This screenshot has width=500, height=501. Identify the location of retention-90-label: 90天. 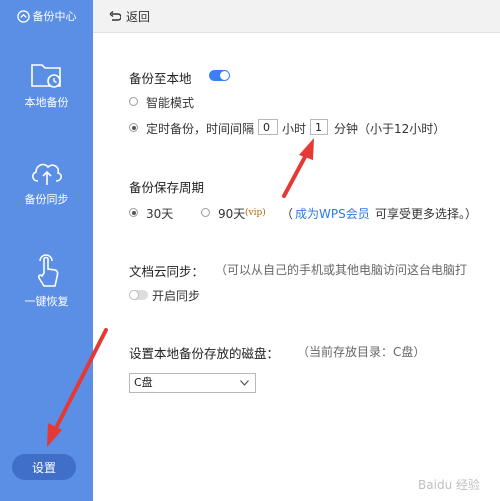
(232, 214).